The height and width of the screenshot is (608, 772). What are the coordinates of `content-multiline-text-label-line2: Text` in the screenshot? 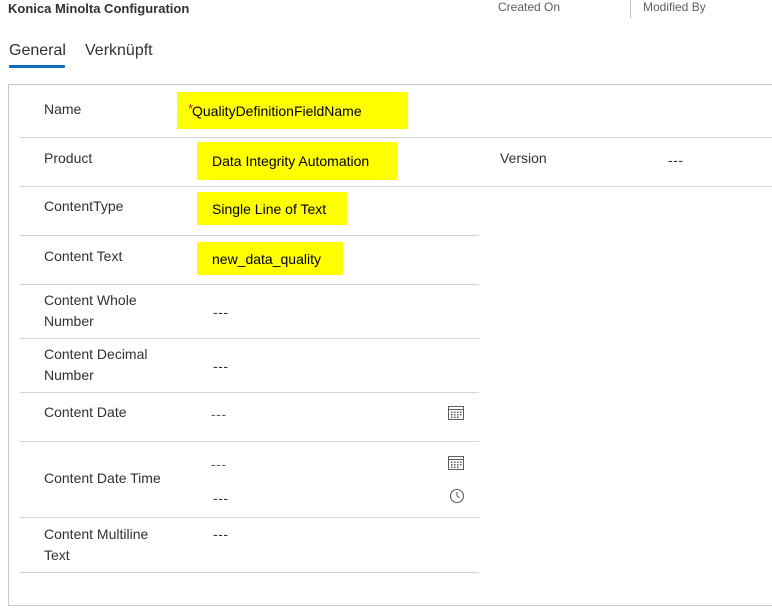 It's located at (57, 555).